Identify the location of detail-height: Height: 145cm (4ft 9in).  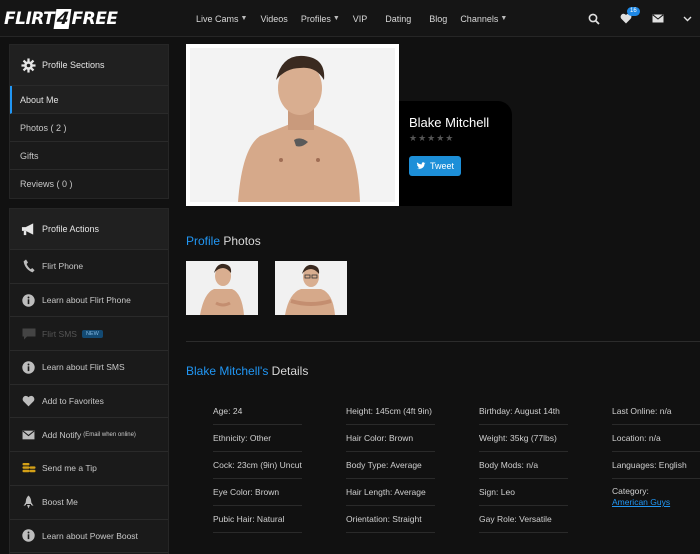
(390, 411).